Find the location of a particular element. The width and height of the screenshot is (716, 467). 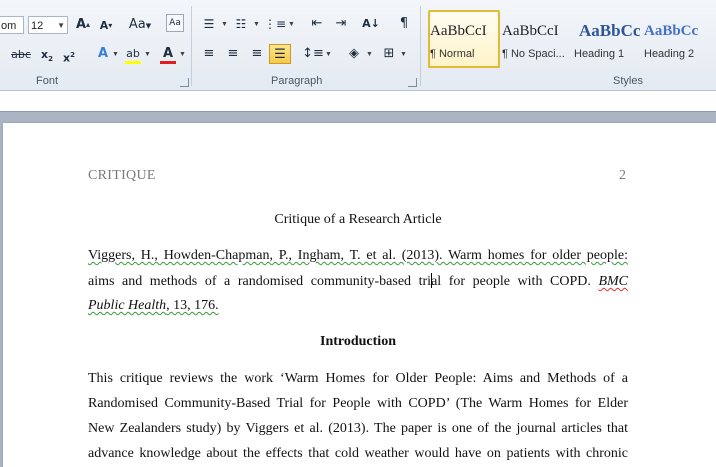

multilevel-list-button: ⋮≡ is located at coordinates (275, 24).